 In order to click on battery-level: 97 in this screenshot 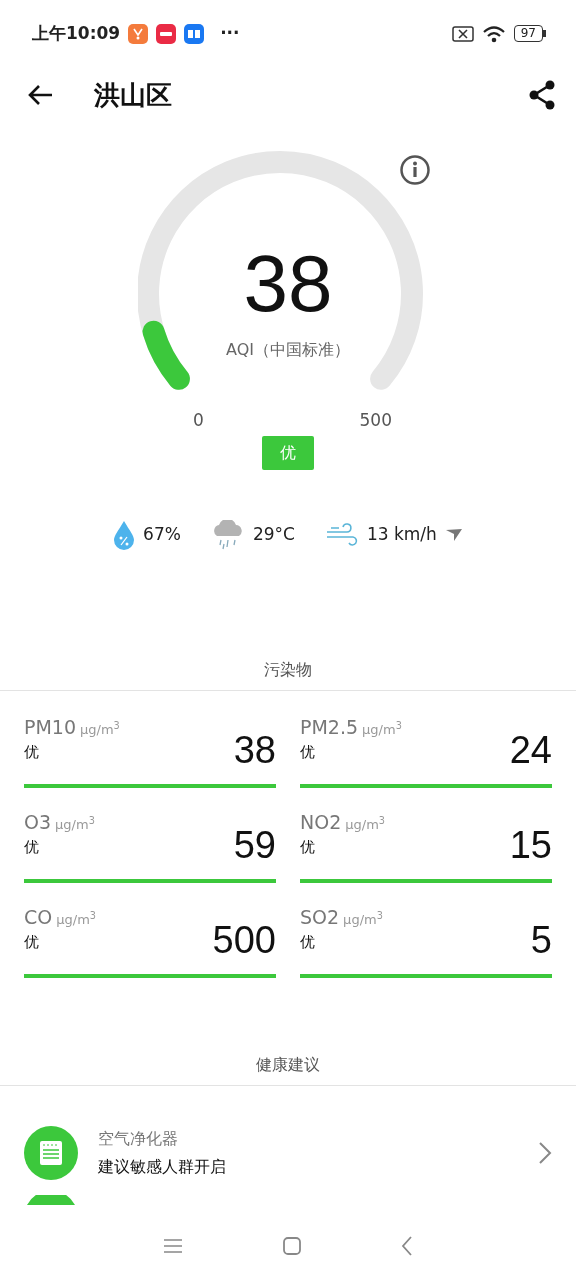, I will do `click(528, 34)`.